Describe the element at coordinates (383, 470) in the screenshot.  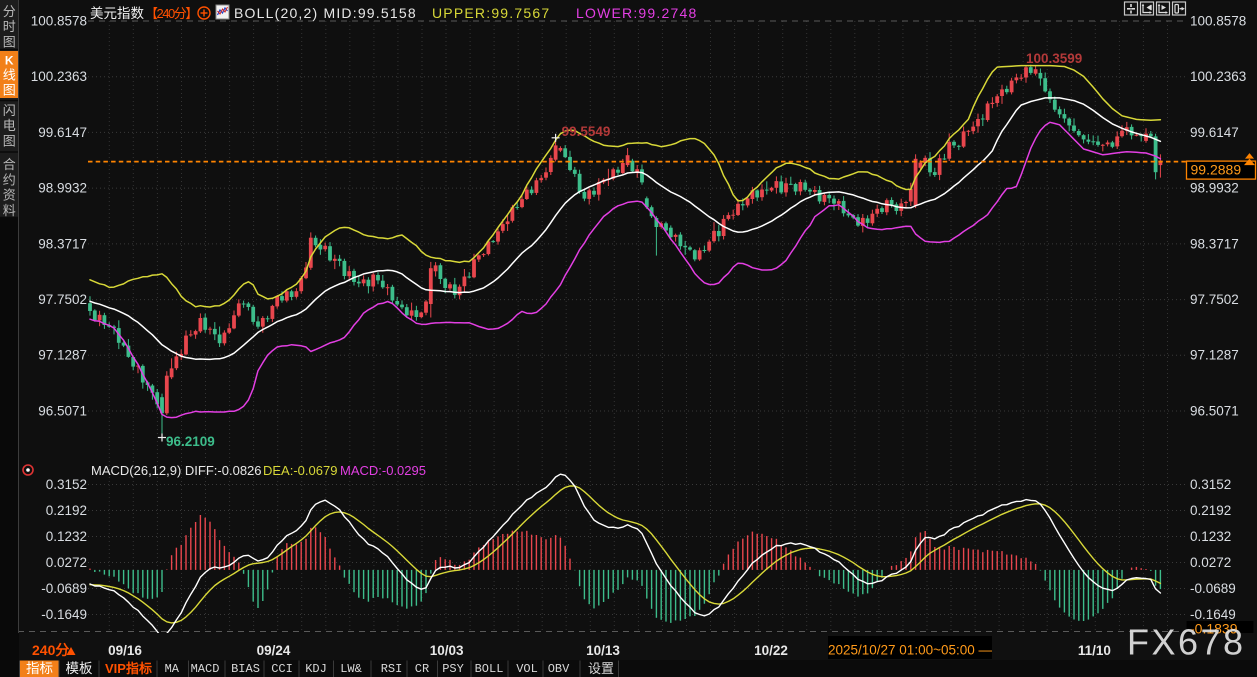
I see `svg-text: MACD:-0.0295` at that location.